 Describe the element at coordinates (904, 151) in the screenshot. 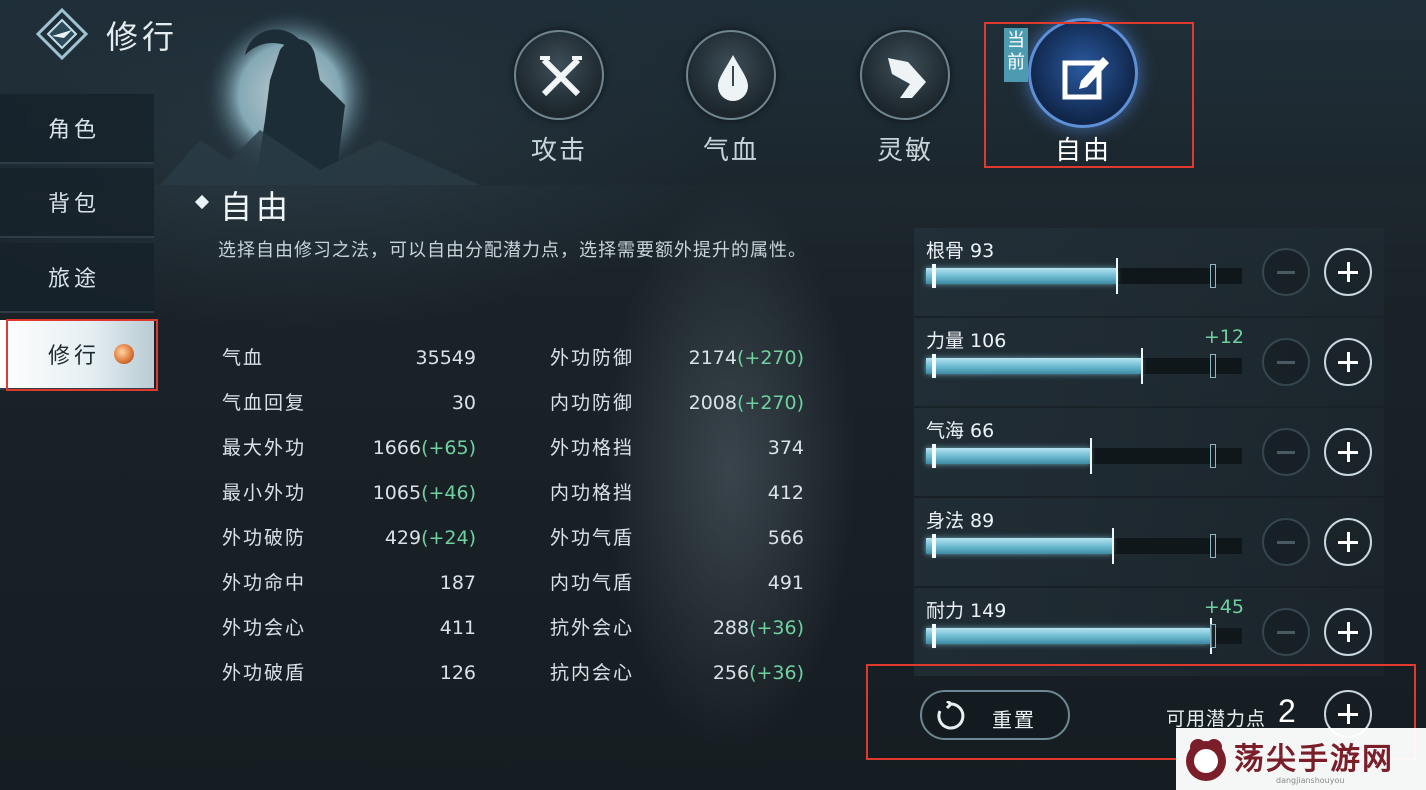

I see `tab-label: 灵敏` at that location.